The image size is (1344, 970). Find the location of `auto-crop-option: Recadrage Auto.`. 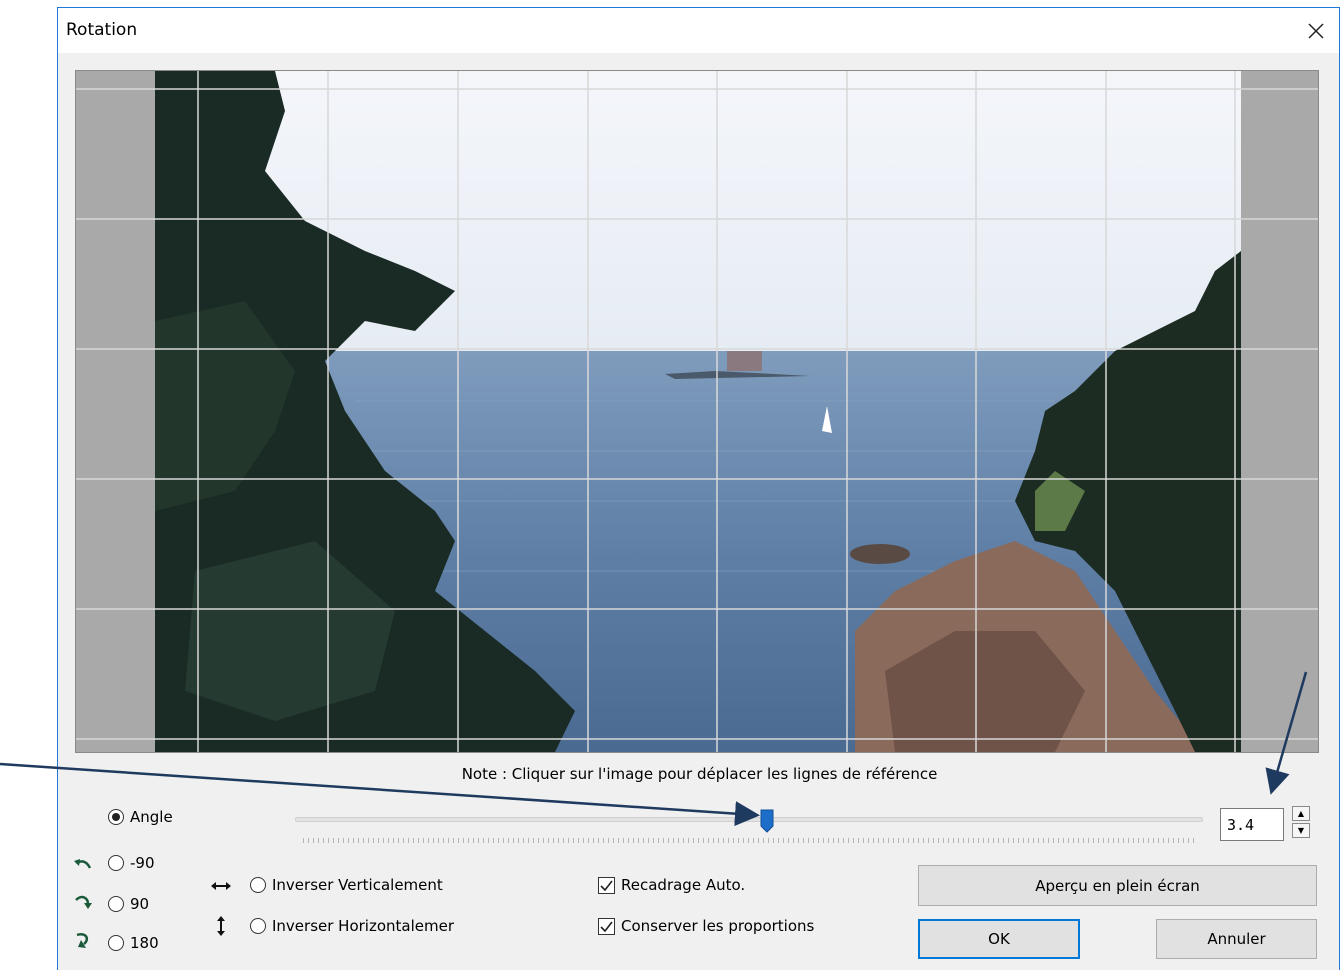

auto-crop-option: Recadrage Auto. is located at coordinates (671, 885).